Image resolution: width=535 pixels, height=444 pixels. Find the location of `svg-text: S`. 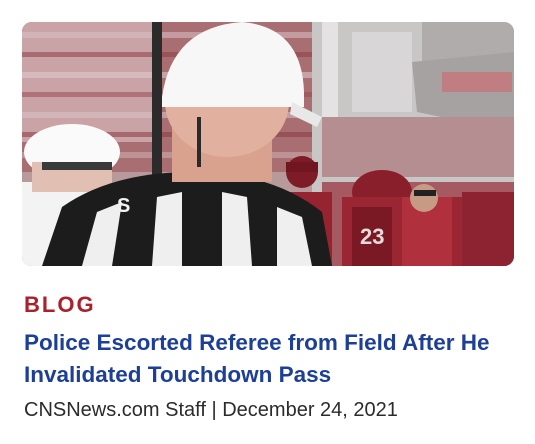

svg-text: S is located at coordinates (123, 206).